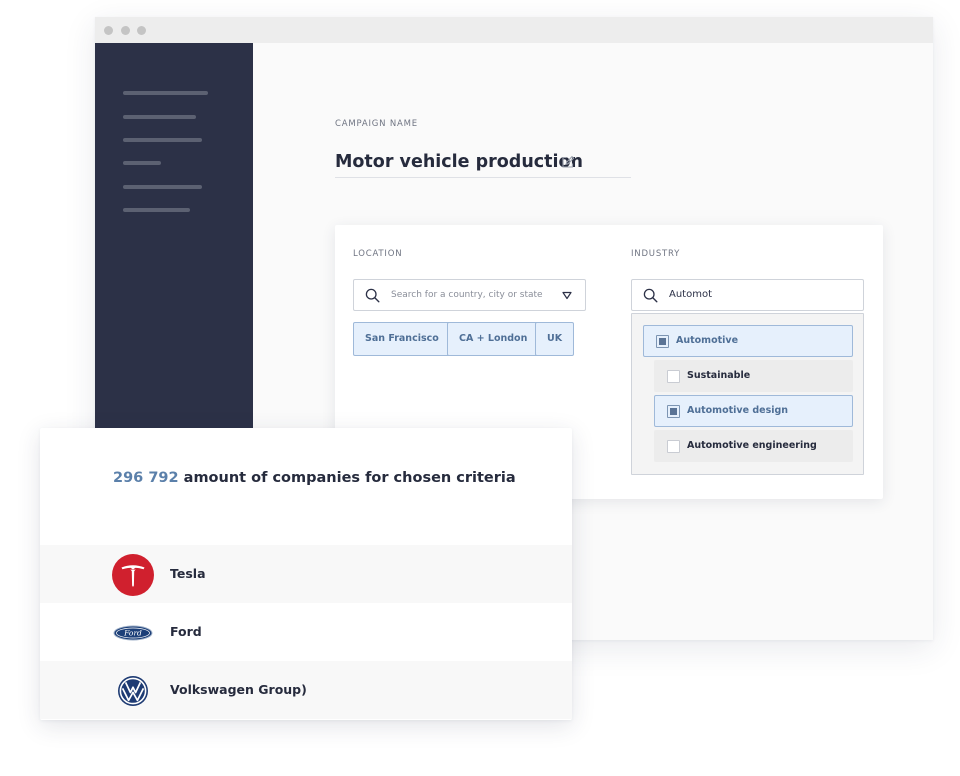 This screenshot has height=776, width=960. Describe the element at coordinates (493, 339) in the screenshot. I see `location-chip-ca-london: CA + London` at that location.